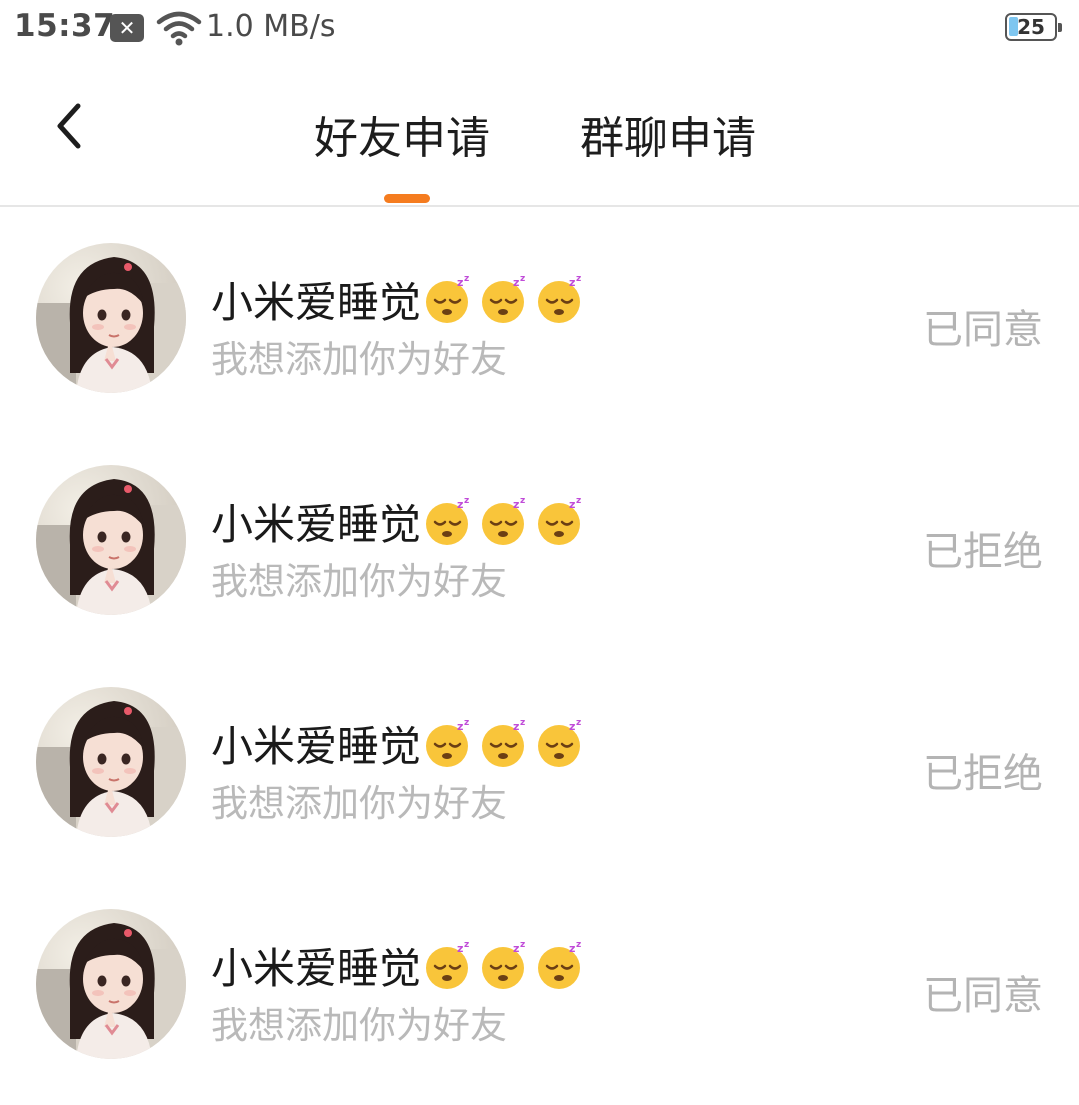 This screenshot has height=1105, width=1079. What do you see at coordinates (179, 30) in the screenshot?
I see `wifi-icon` at bounding box center [179, 30].